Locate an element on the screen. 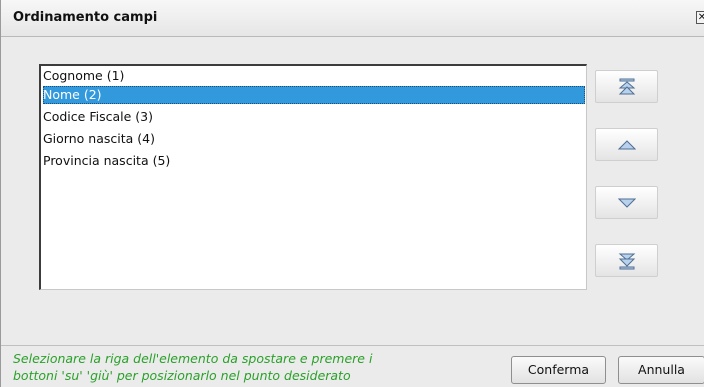 This screenshot has width=704, height=387. move-down-button is located at coordinates (626, 202).